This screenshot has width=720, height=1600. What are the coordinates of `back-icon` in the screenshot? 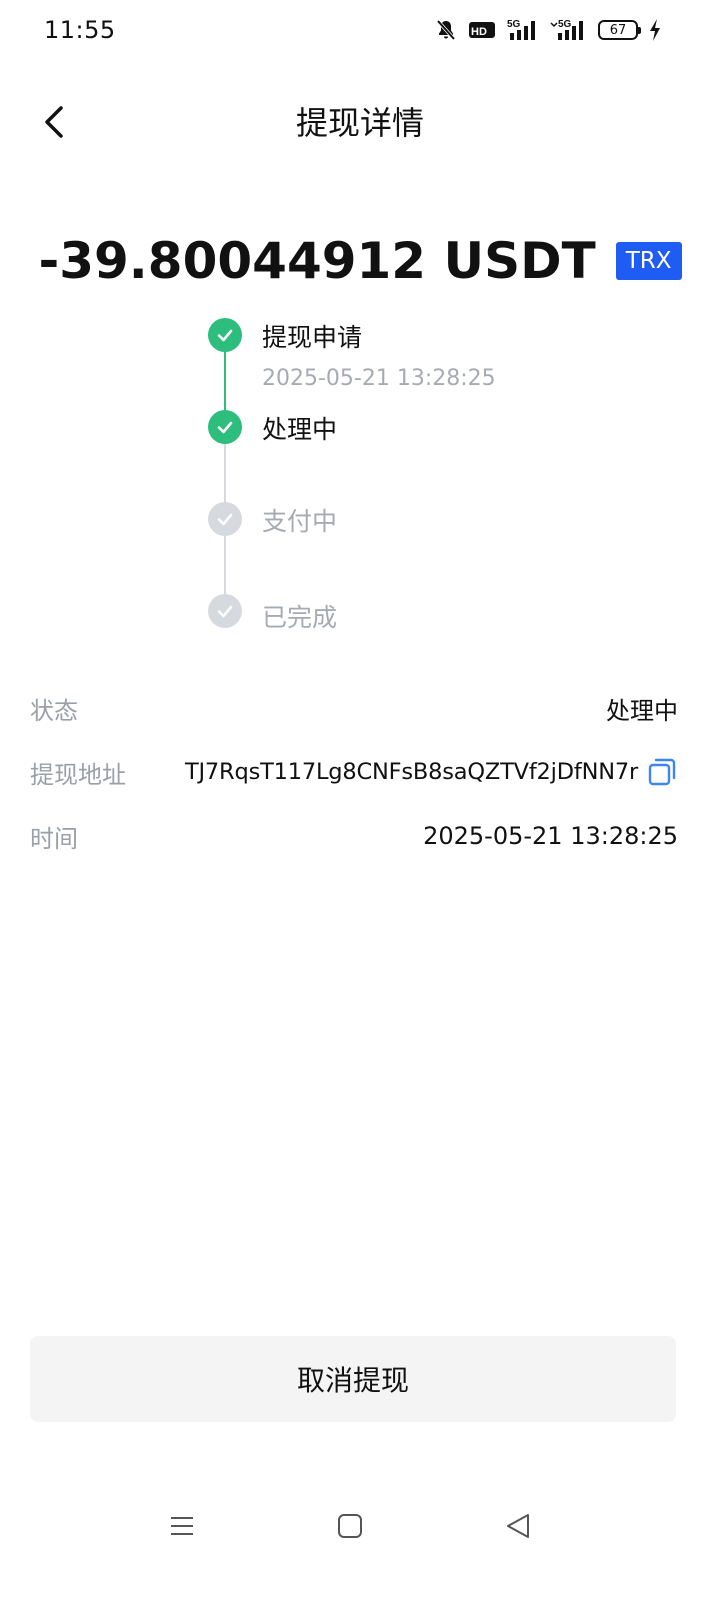 It's located at (518, 1526).